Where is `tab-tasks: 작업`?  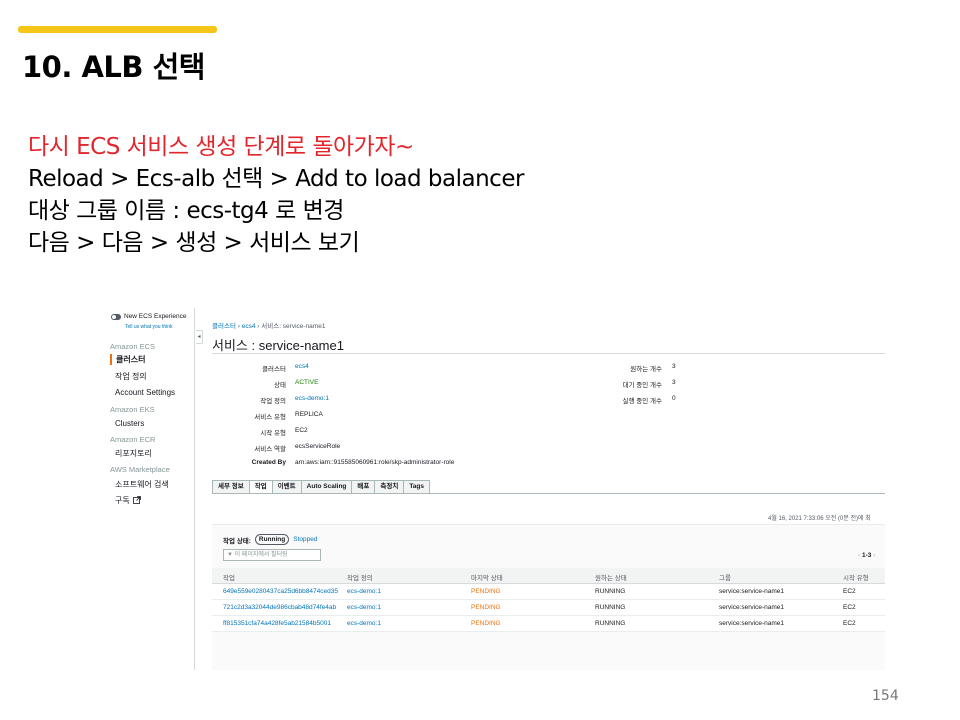
tab-tasks: 작업 is located at coordinates (260, 487).